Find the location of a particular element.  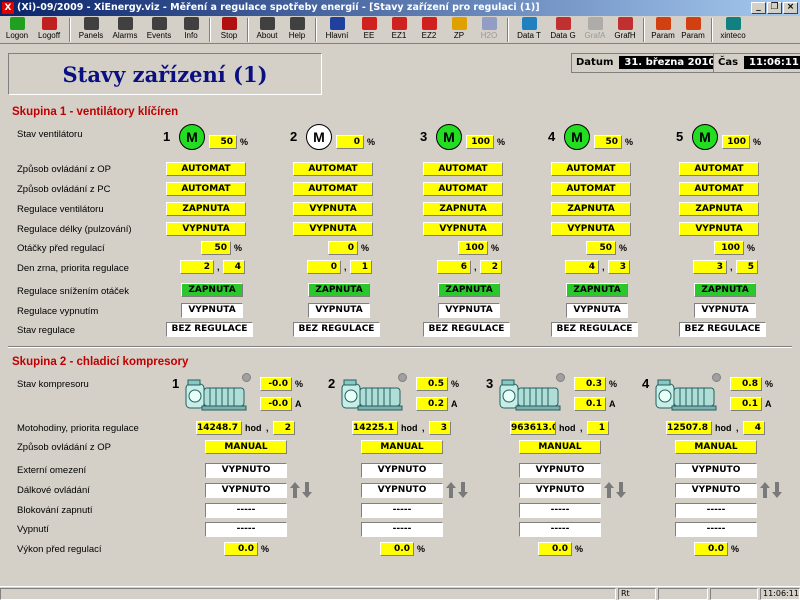

label-otacky: Otáčky před regulací is located at coordinates (61, 248).